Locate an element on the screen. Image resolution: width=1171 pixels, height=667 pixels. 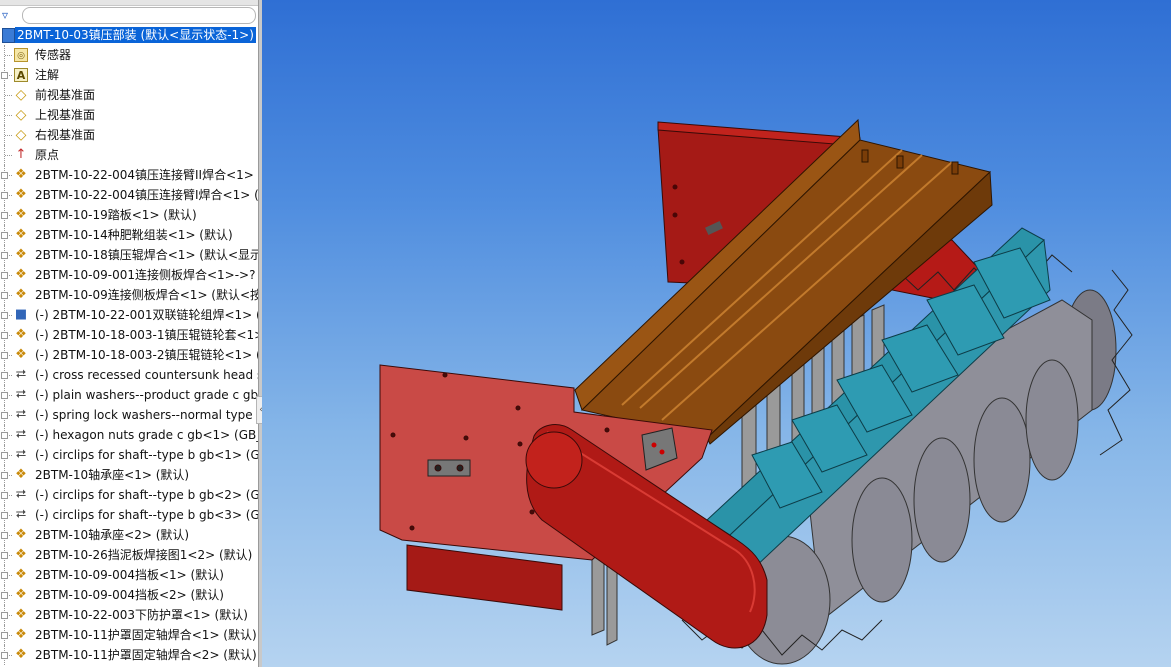
tree-item: ❖ 2BTM-10-09-004挡板<1> (默认) is located at coordinates (129, 575).